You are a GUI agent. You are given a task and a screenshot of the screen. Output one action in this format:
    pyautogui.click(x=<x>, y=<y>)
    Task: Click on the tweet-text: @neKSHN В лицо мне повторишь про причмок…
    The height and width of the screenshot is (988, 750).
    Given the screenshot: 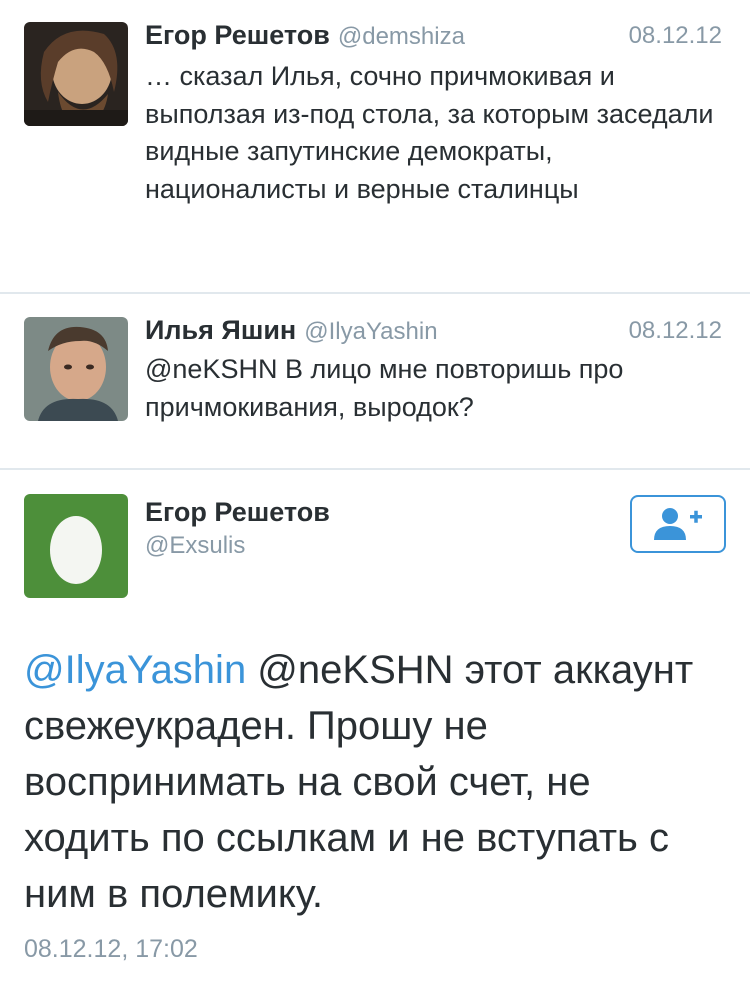 What is the action you would take?
    pyautogui.click(x=384, y=388)
    